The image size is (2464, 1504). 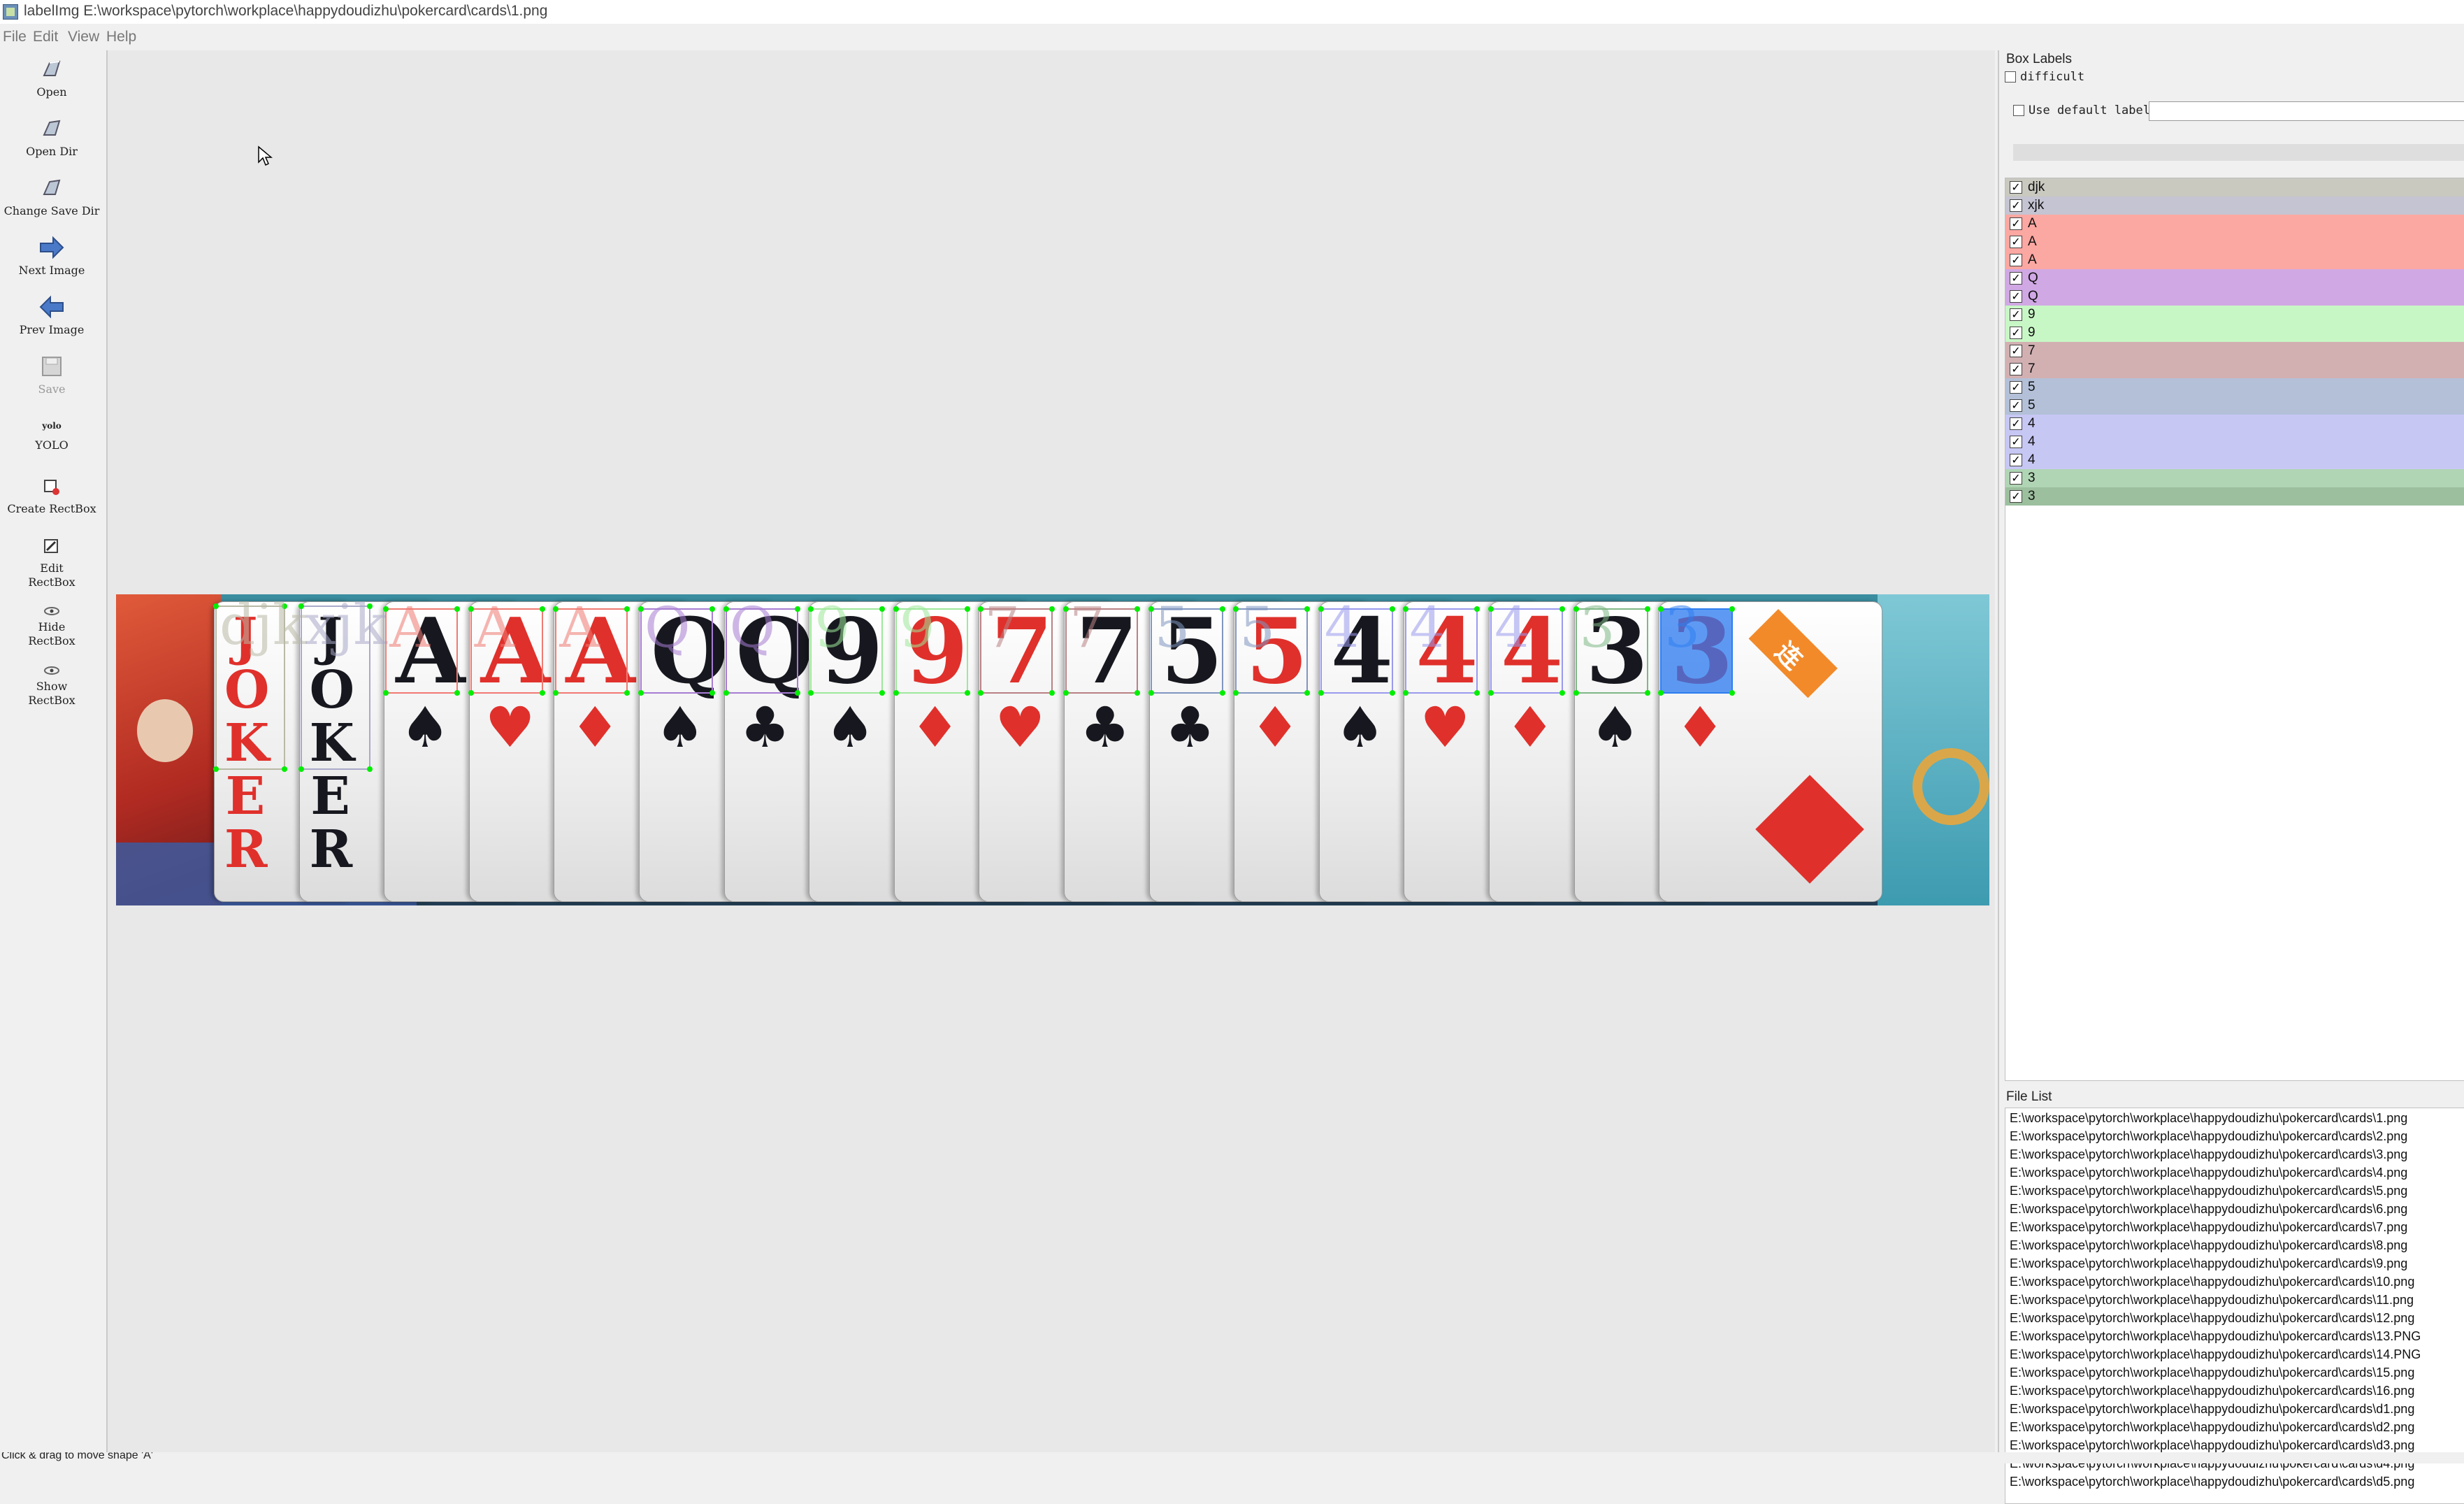 I want to click on prev-image-button: Prev Image, so click(x=51, y=316).